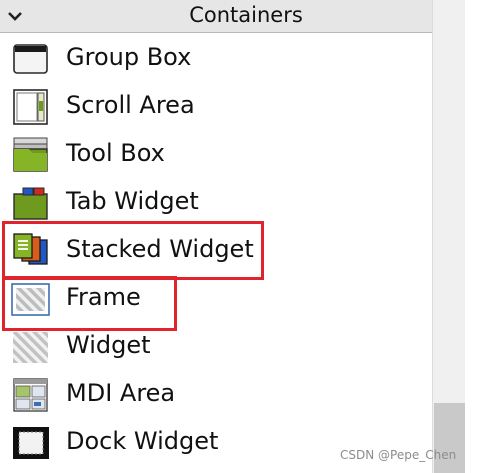  What do you see at coordinates (216, 106) in the screenshot?
I see `list-item-scroll-area: Scroll Area` at bounding box center [216, 106].